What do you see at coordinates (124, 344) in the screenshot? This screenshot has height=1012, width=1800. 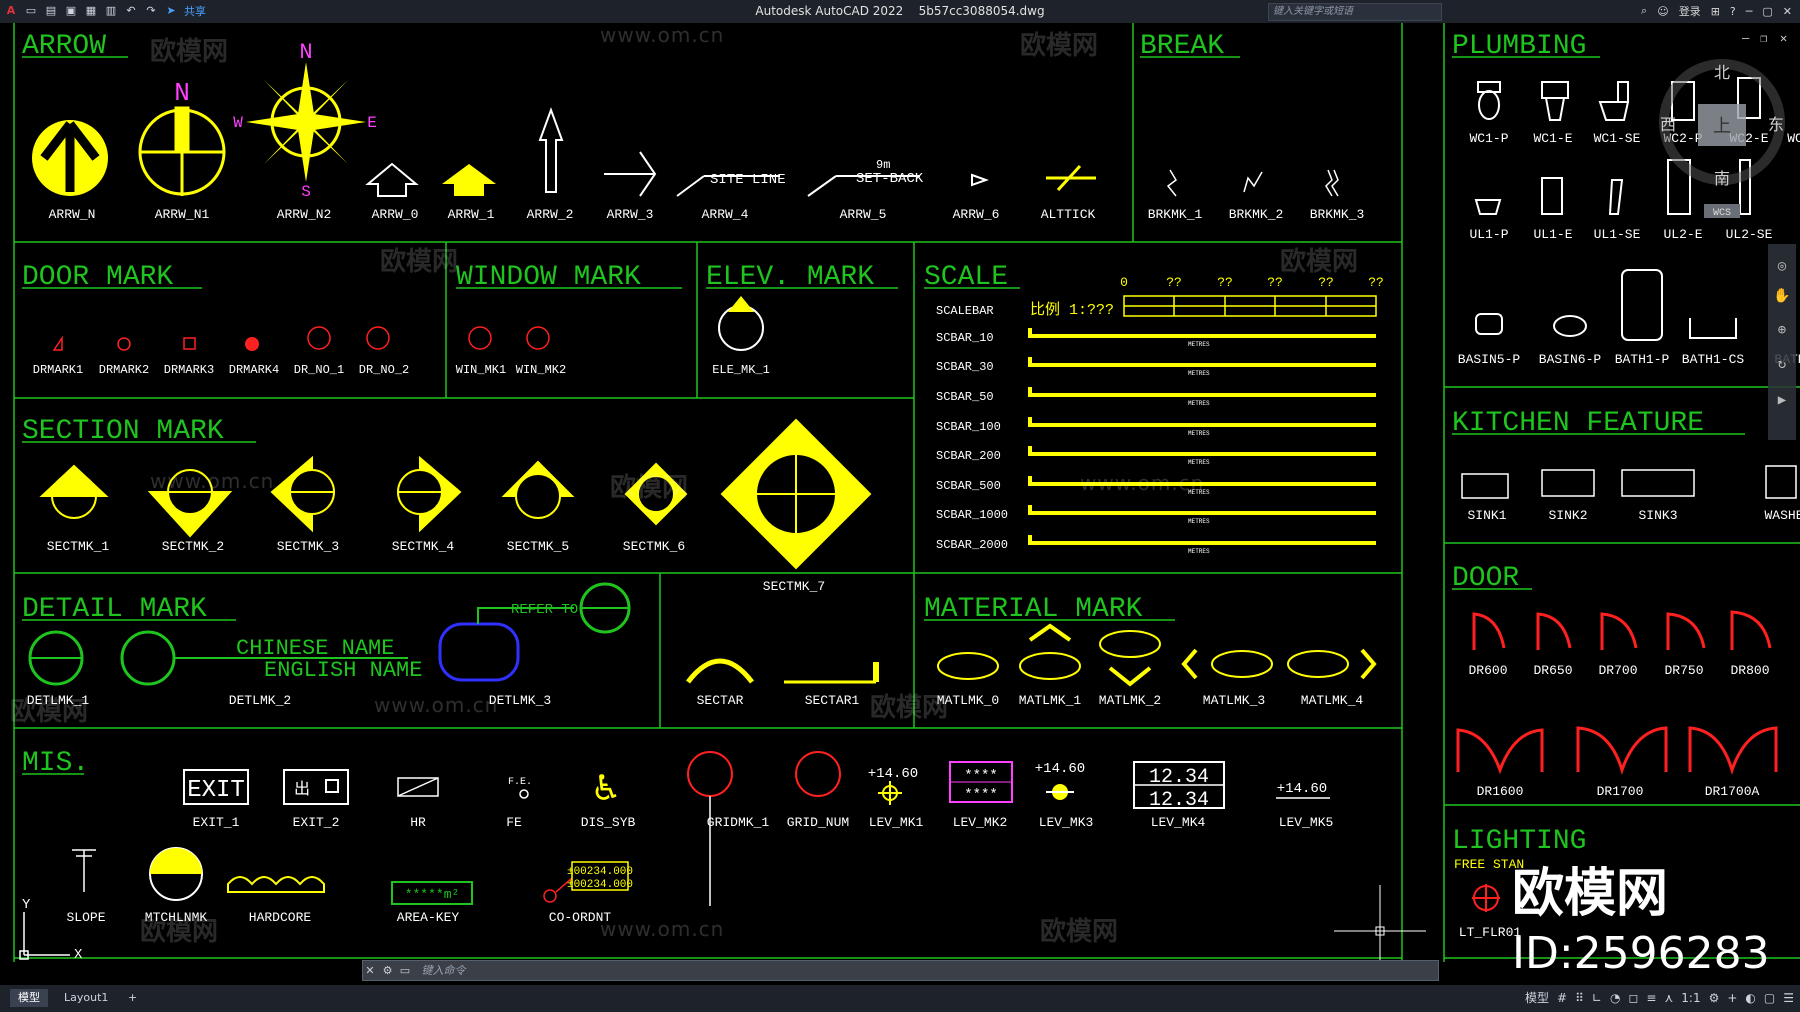 I see `drmark2-symbol` at bounding box center [124, 344].